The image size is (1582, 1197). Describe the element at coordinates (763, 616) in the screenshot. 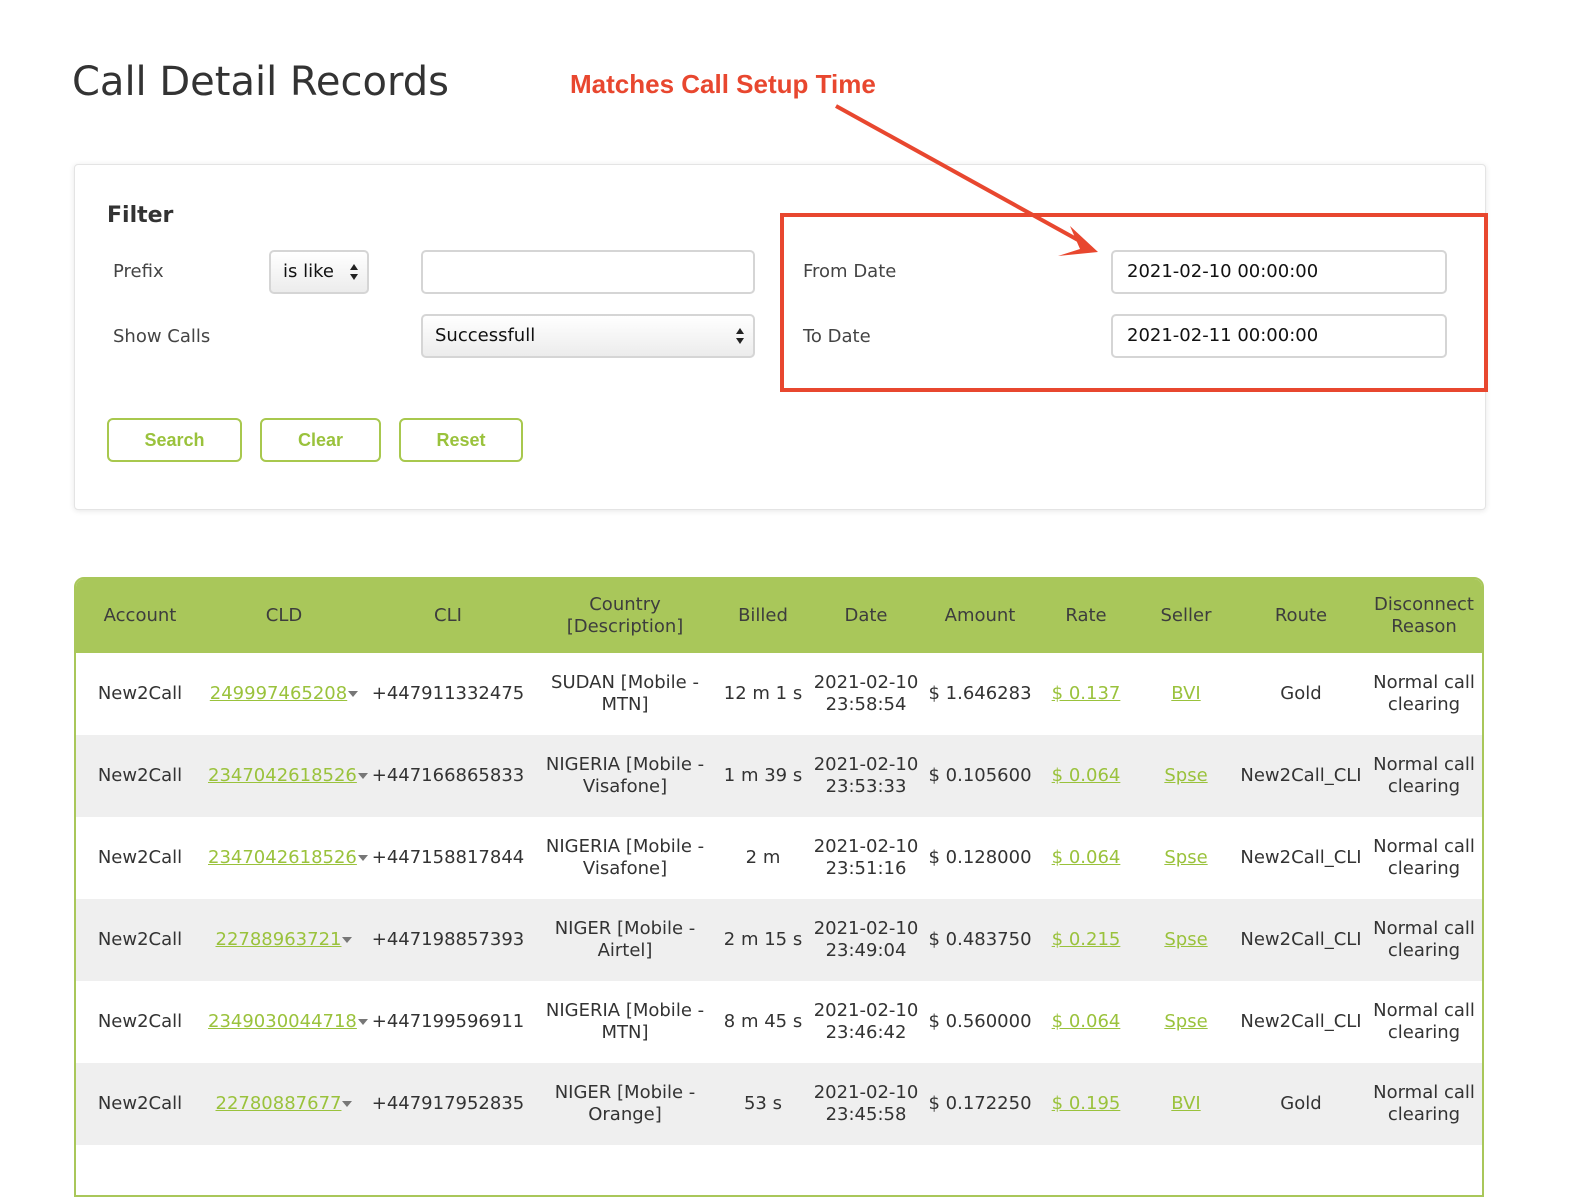

I see `column-header-billed: Billed` at that location.